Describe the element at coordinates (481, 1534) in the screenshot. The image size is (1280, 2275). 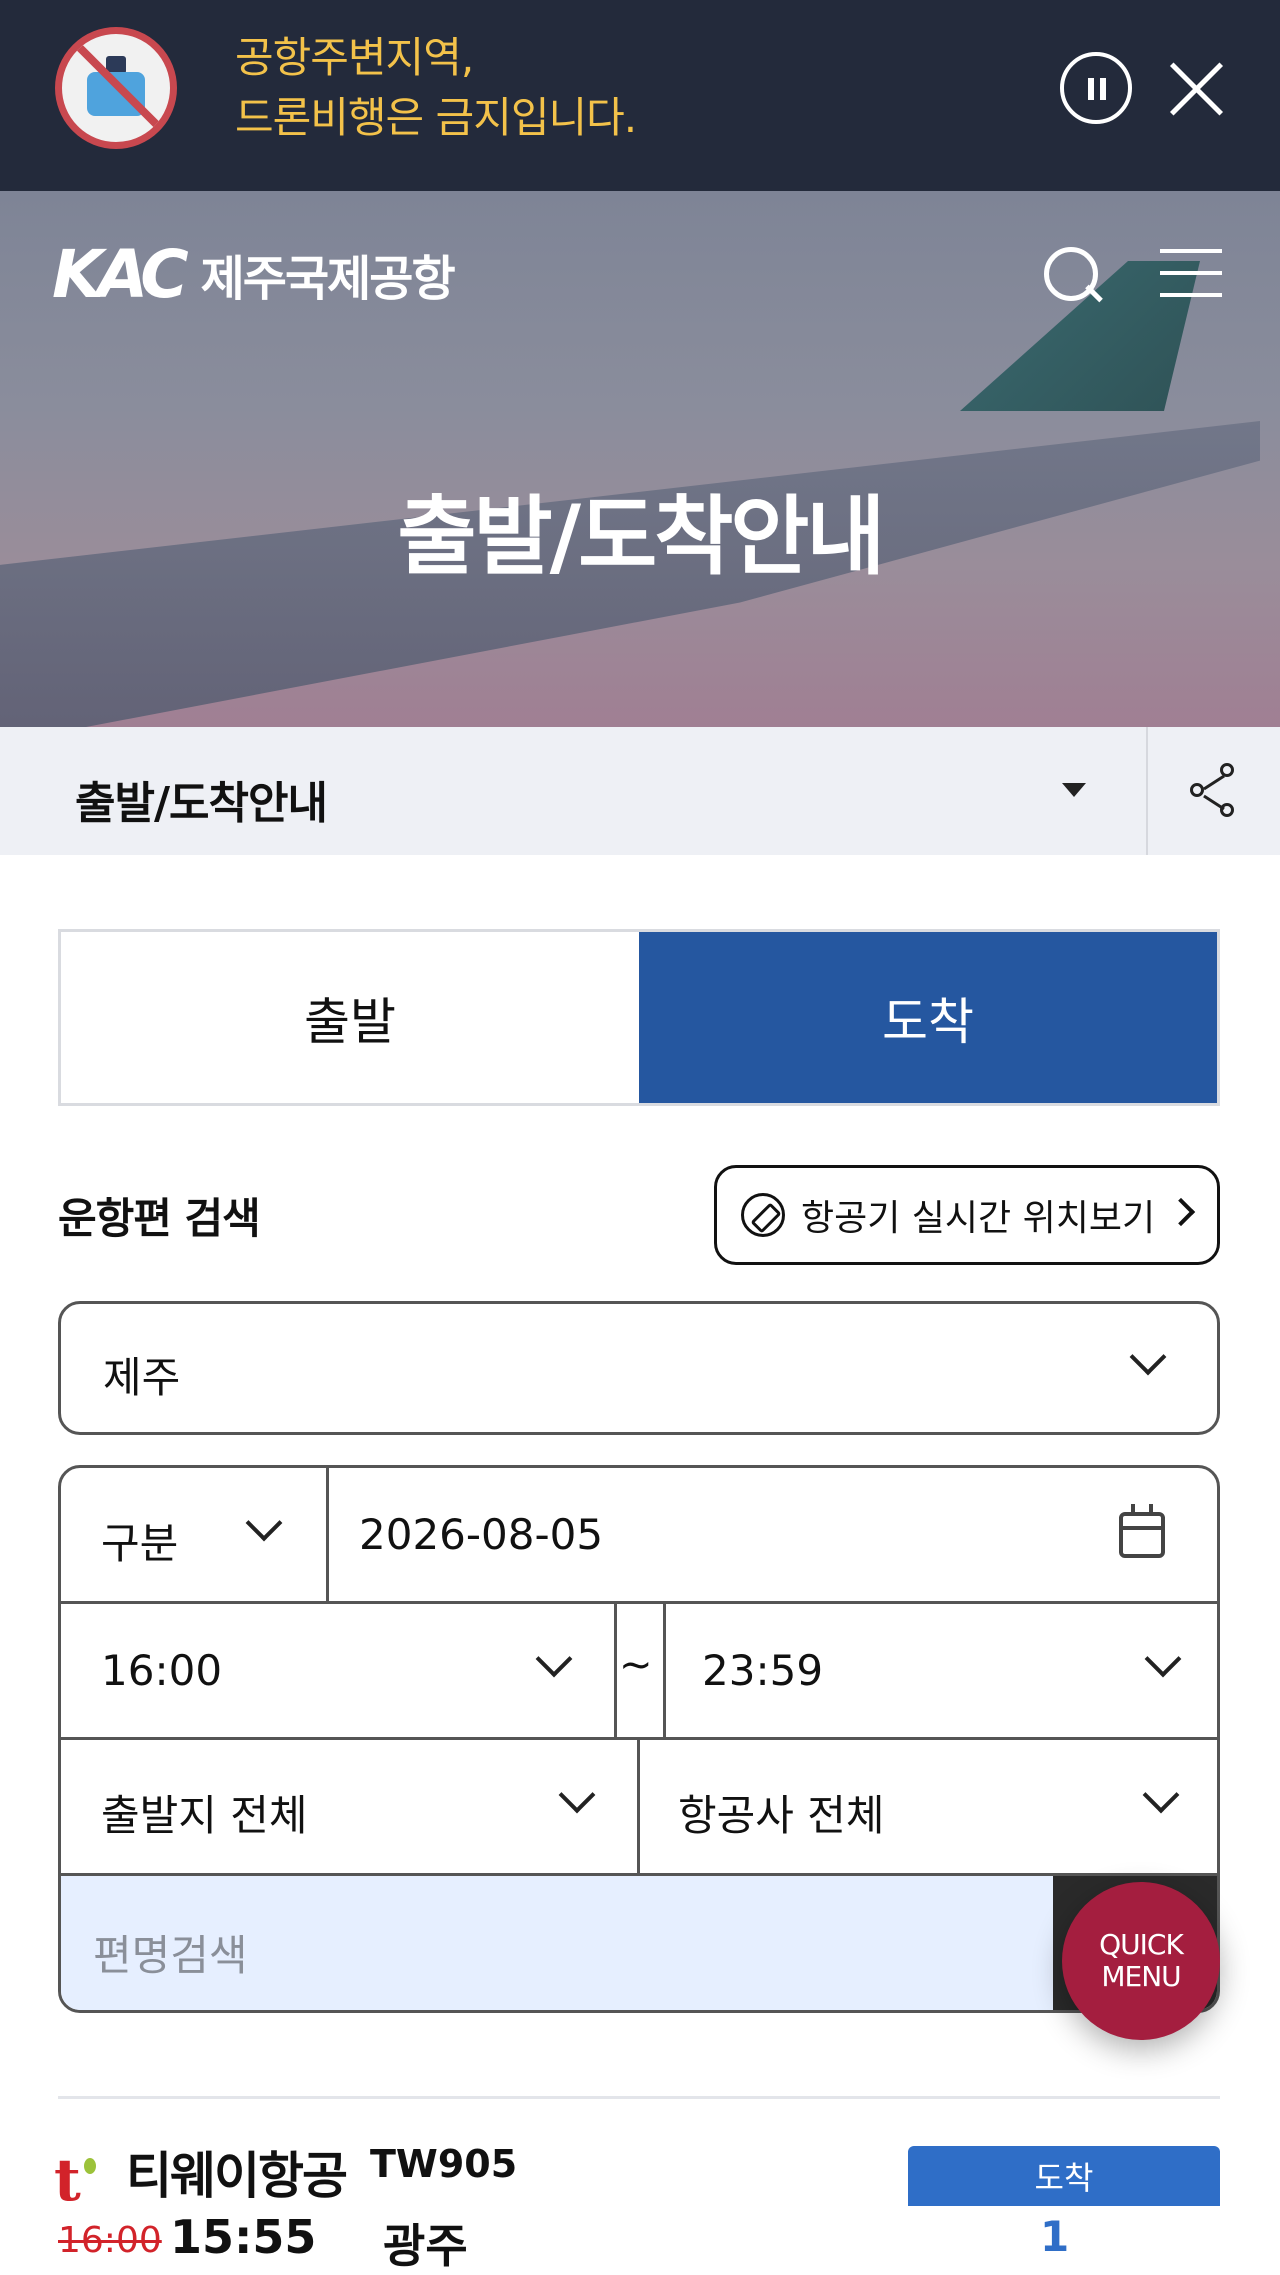
I see `date-value: 2026-08-05` at that location.